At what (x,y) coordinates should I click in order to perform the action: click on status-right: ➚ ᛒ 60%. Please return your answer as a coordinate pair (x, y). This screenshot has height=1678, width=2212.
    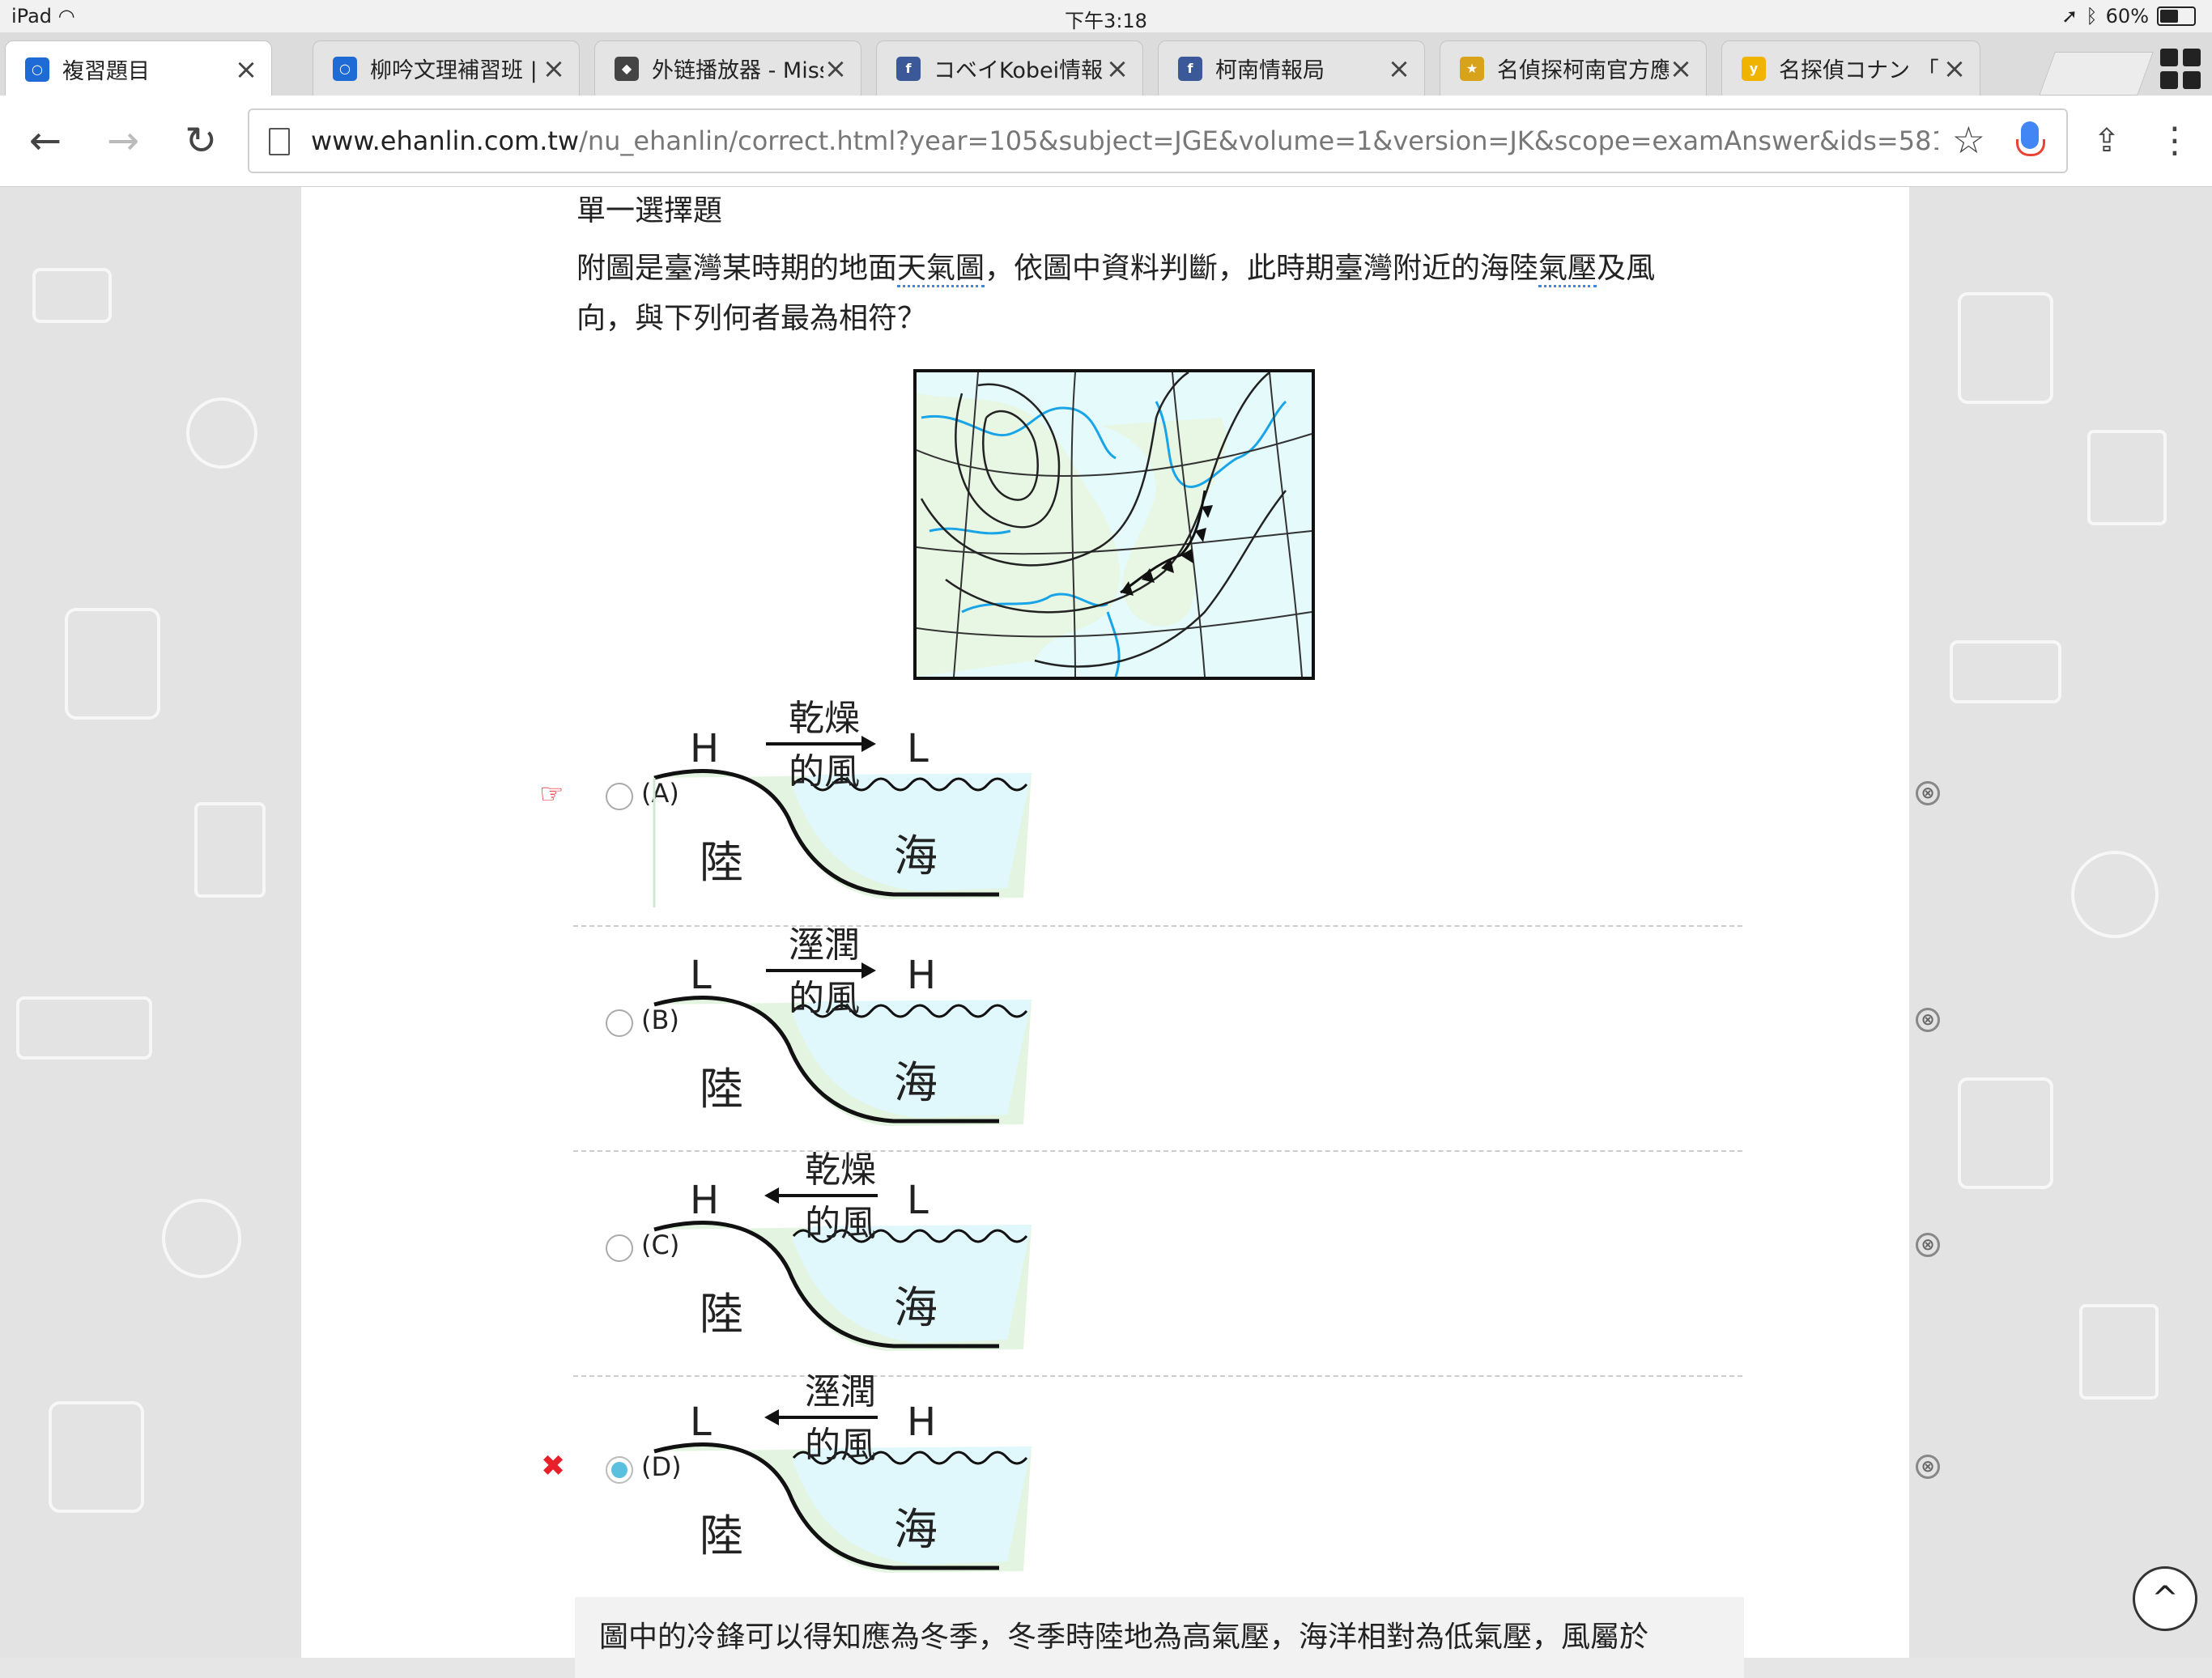
    Looking at the image, I should click on (2129, 16).